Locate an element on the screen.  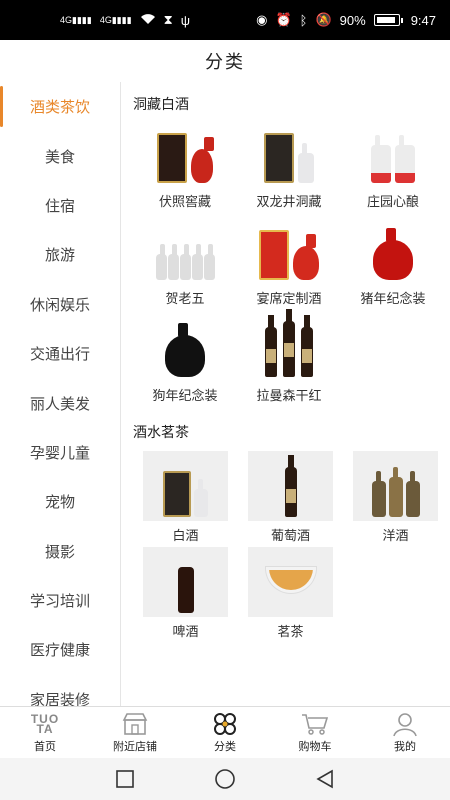
product-item: 伏照窖藏 is located at coordinates (185, 167).